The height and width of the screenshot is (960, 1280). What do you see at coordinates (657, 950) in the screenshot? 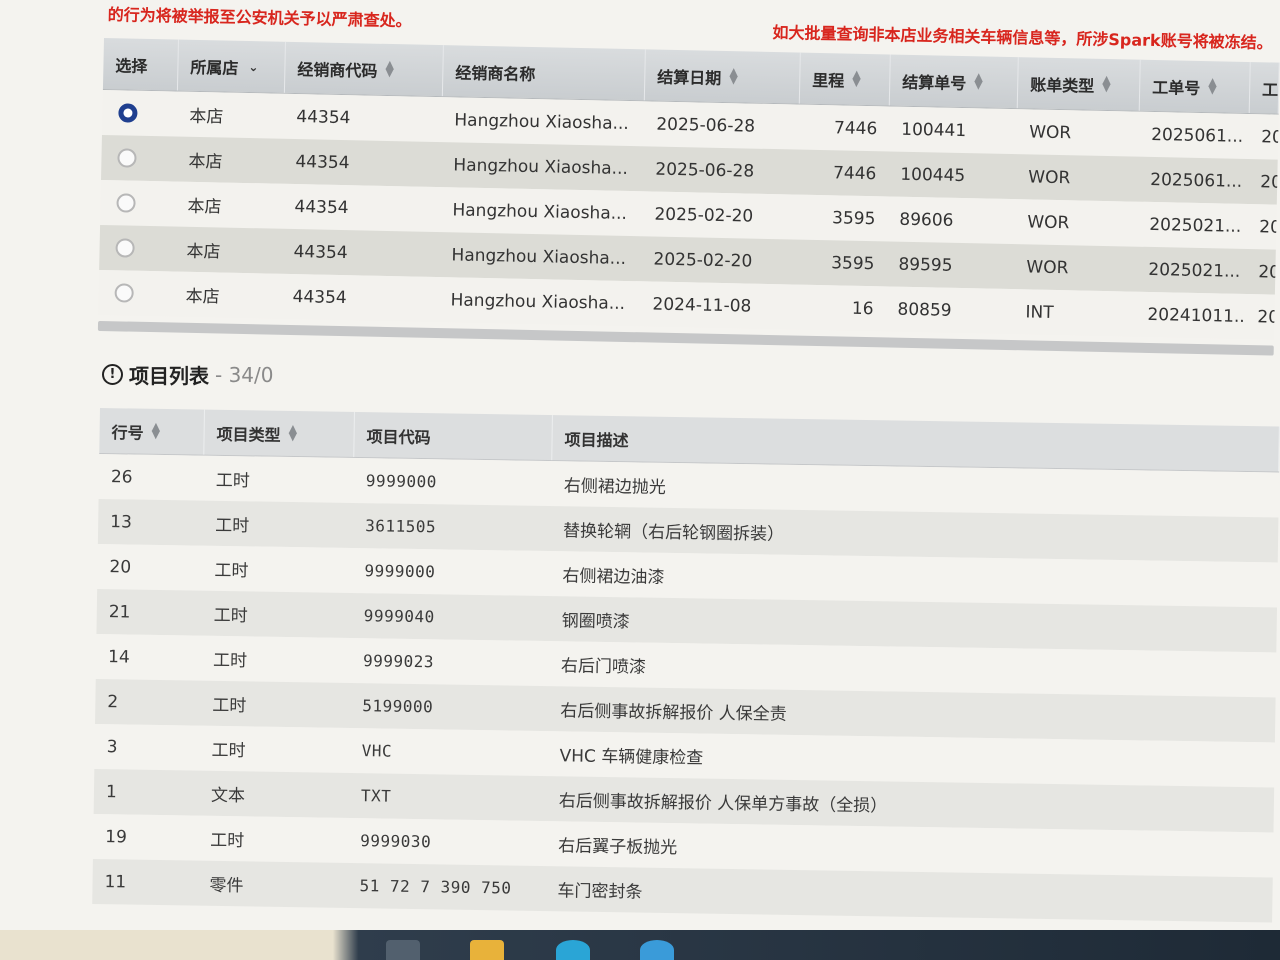
I see `edge-icon` at bounding box center [657, 950].